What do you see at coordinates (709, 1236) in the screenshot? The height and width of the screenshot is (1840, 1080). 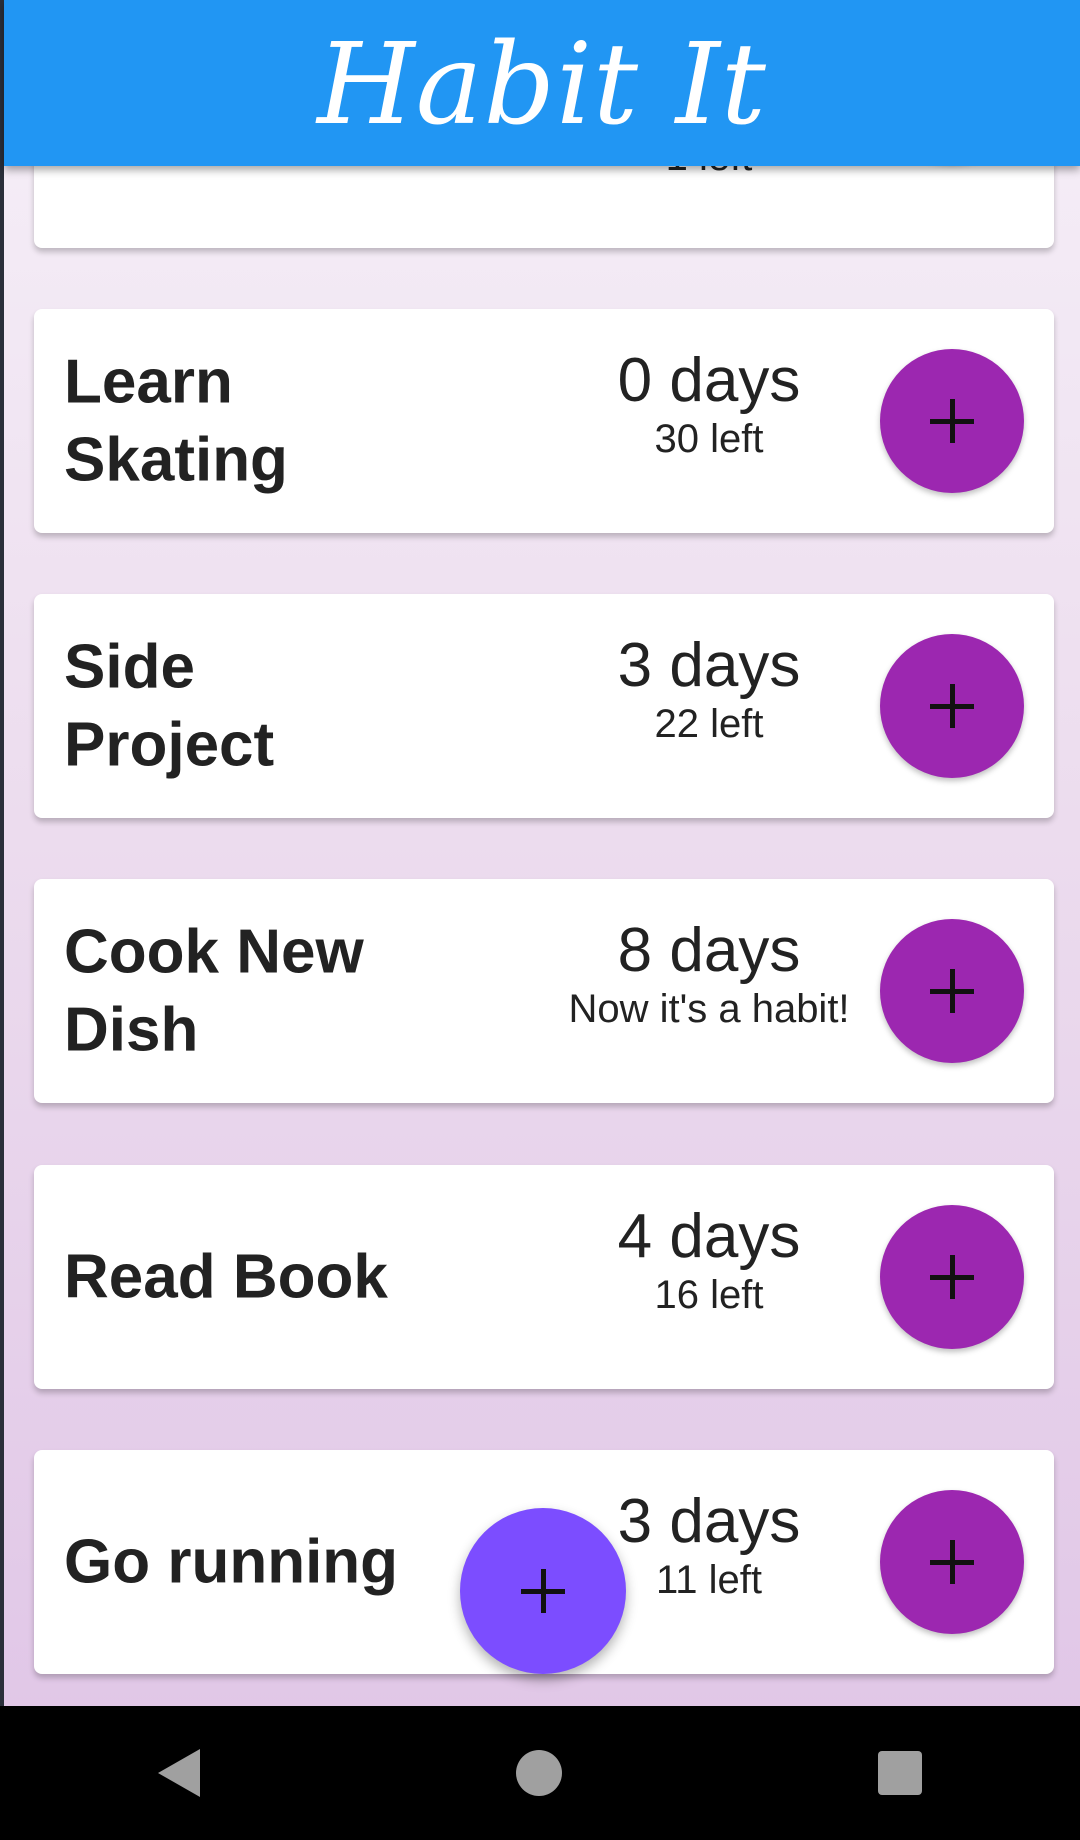 I see `habit-days-count: 4 days` at bounding box center [709, 1236].